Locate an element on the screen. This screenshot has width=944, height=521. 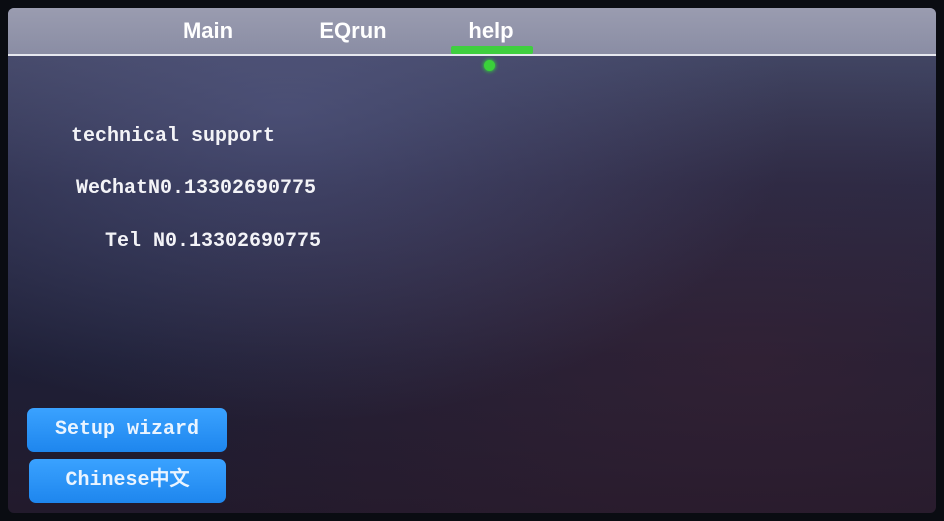
tab-help: help is located at coordinates (491, 31).